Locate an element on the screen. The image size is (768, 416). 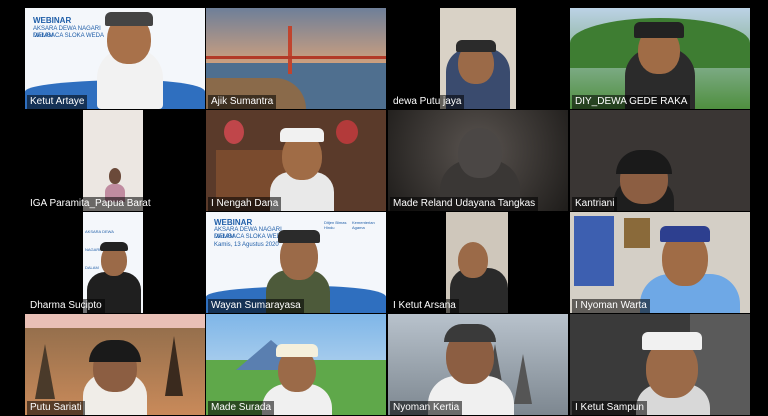
video-tile-dharma-sucipto: AKSARA DEWA NAGARI DALAM Dharma Sucipto is located at coordinates (115, 262).